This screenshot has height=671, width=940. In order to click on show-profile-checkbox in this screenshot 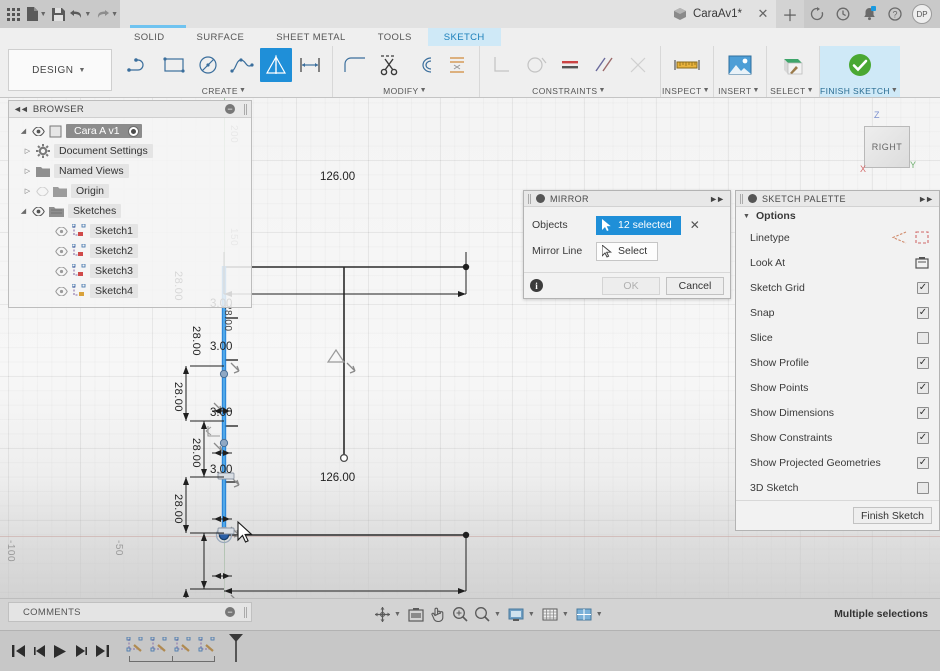, I will do `click(923, 362)`.